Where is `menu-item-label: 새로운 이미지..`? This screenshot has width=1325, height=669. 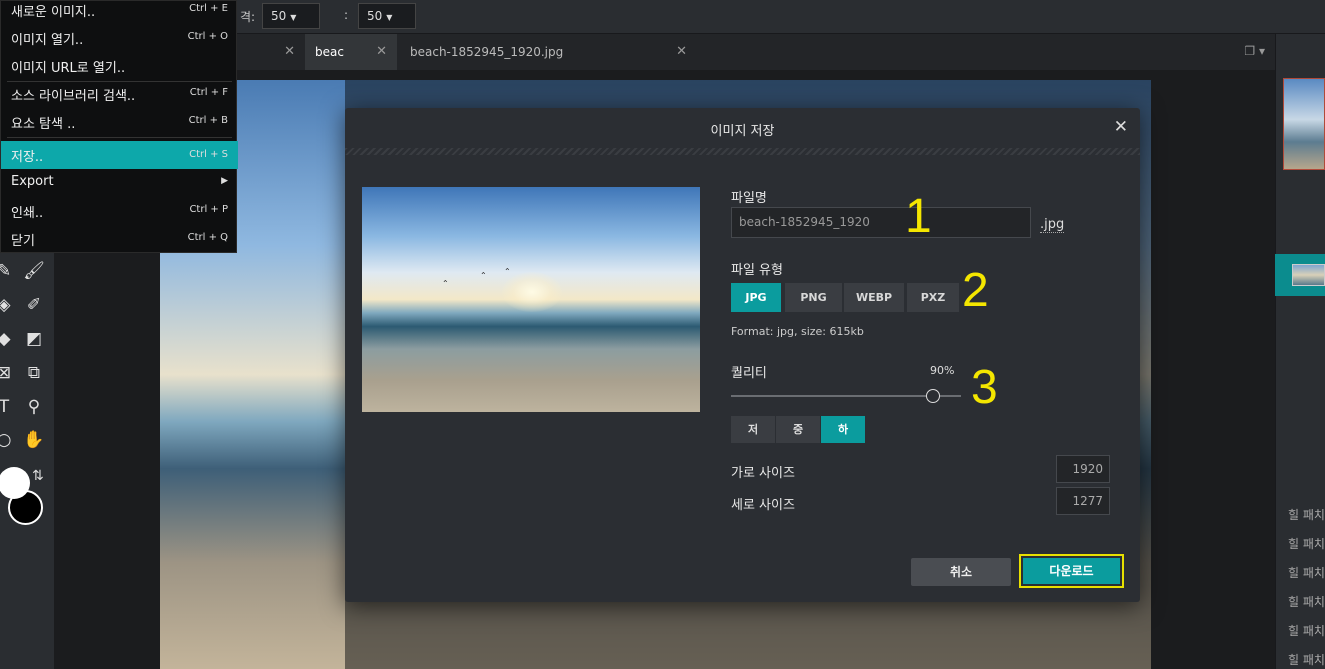 menu-item-label: 새로운 이미지.. is located at coordinates (53, 12).